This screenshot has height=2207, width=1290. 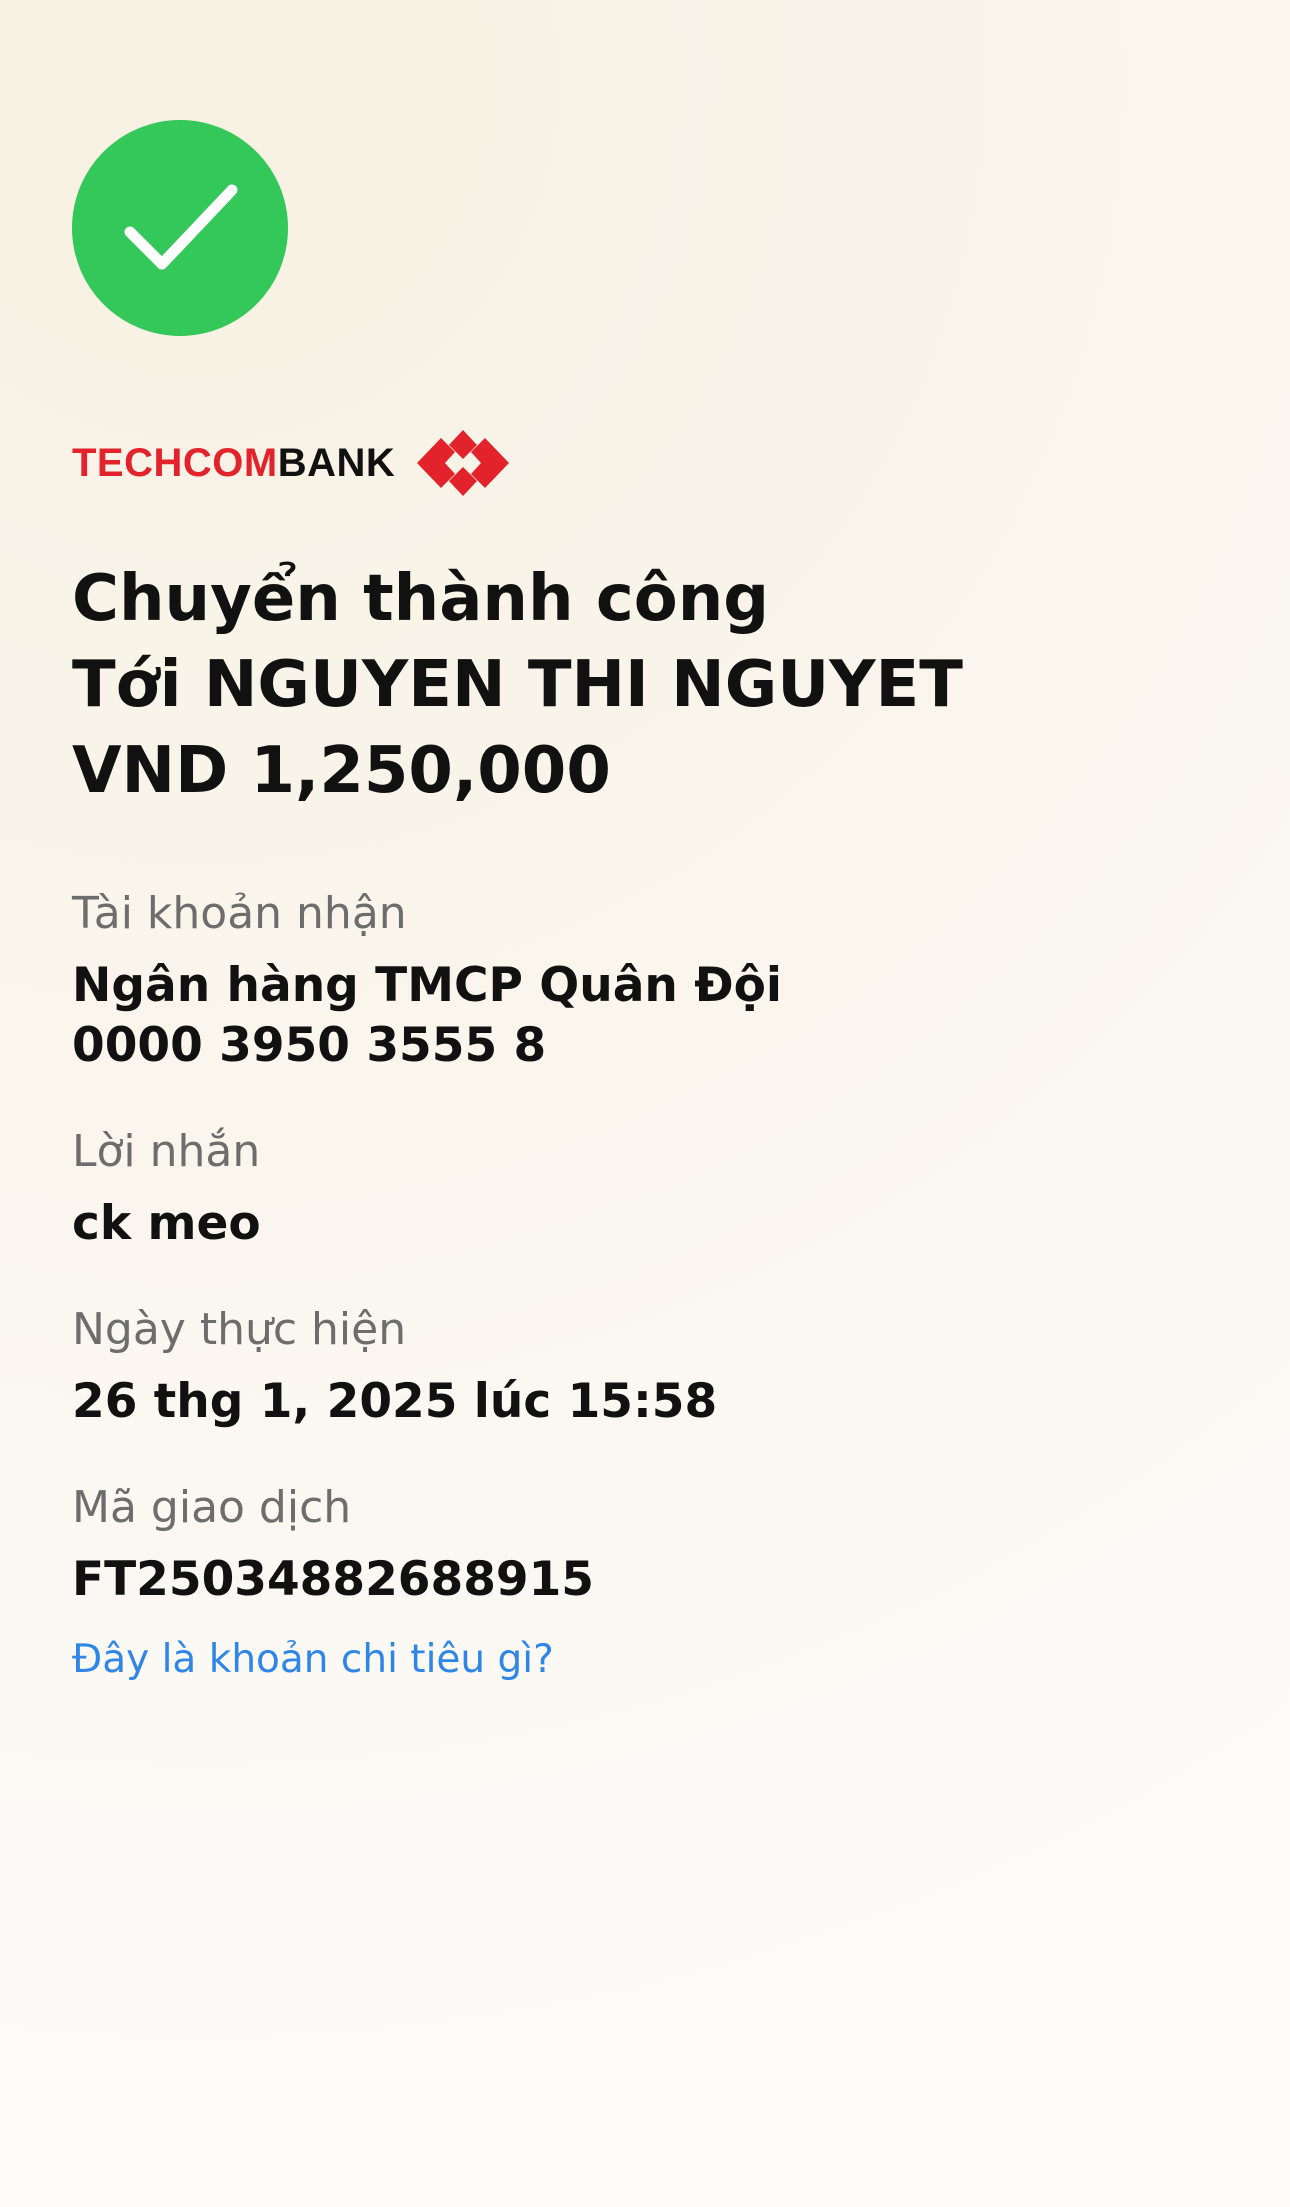 I want to click on receiving-account-number: 0000 3950 3555 8, so click(x=309, y=1045).